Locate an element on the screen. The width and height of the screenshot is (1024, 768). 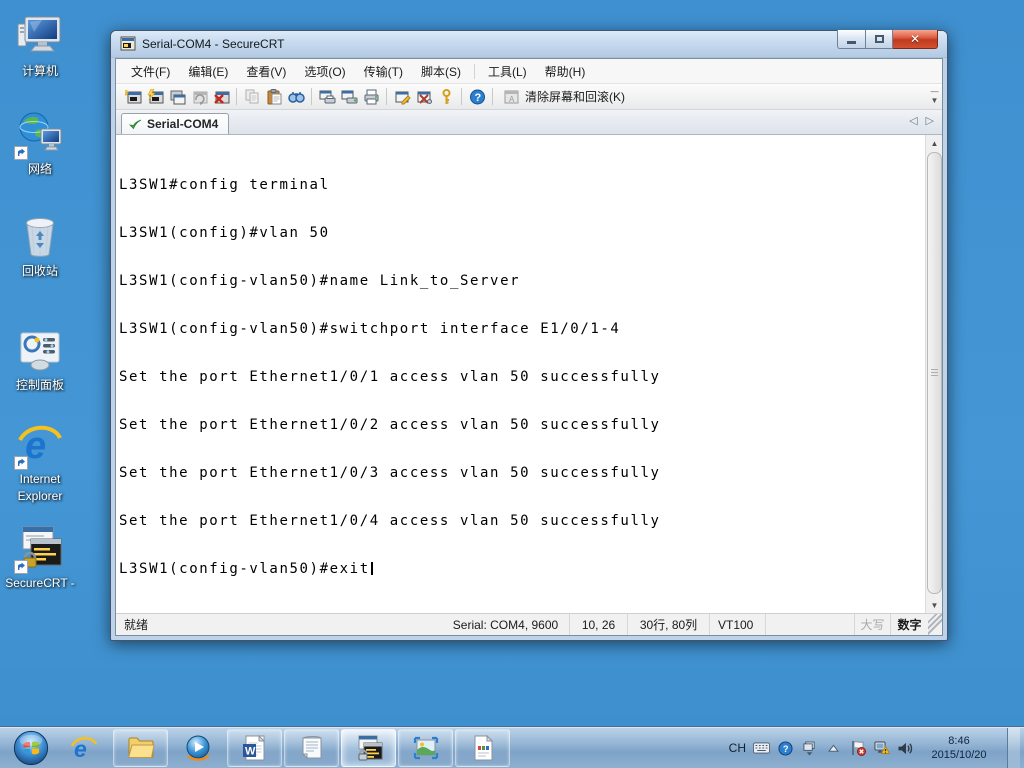
window-popup-icon is located at coordinates (809, 748).